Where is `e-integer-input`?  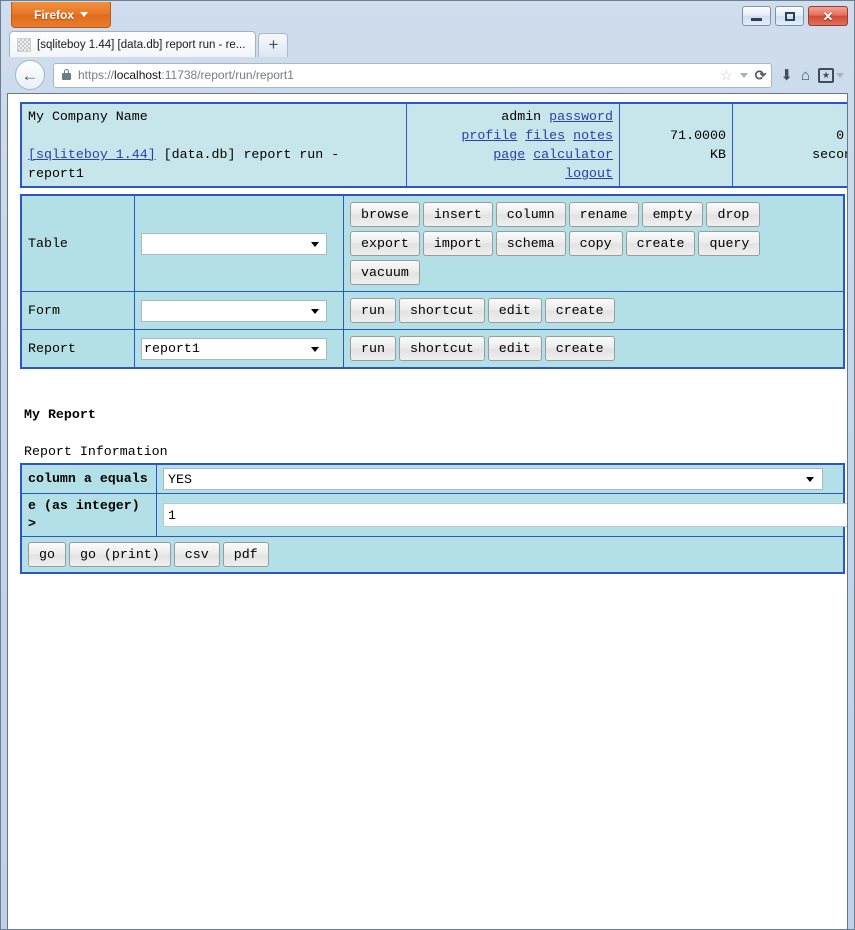
e-integer-input is located at coordinates (505, 515).